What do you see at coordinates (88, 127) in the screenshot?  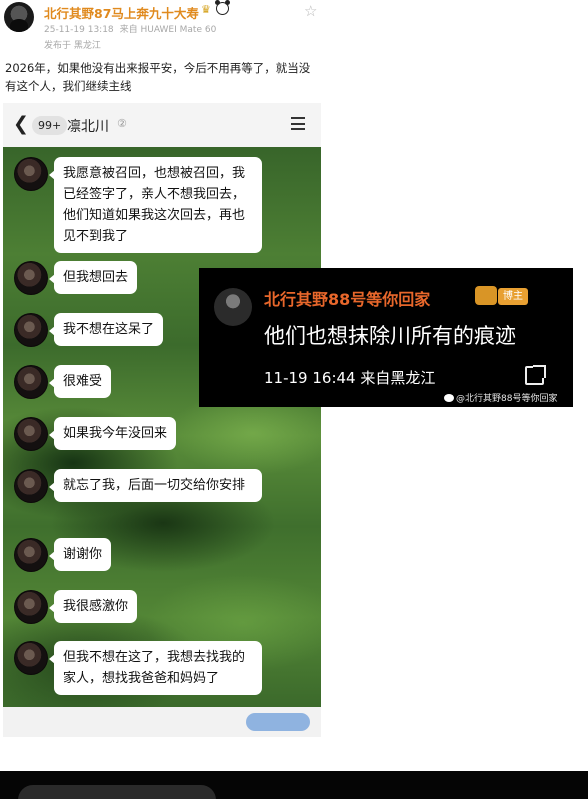 I see `chat-title: 凛北川` at bounding box center [88, 127].